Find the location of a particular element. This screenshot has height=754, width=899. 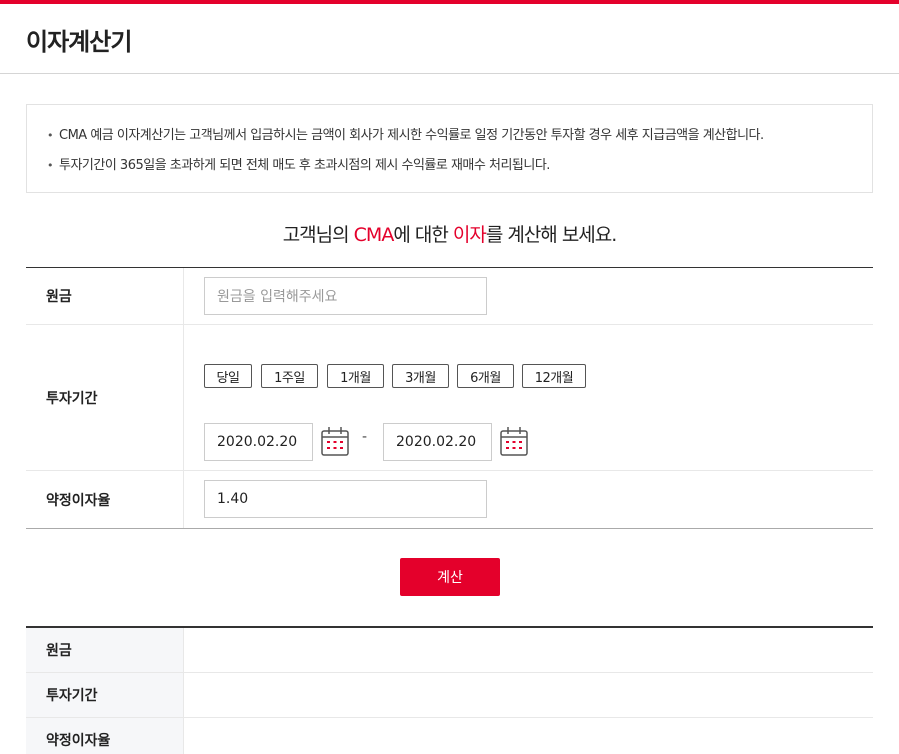

result-row-principal: 원금 is located at coordinates (449, 650).